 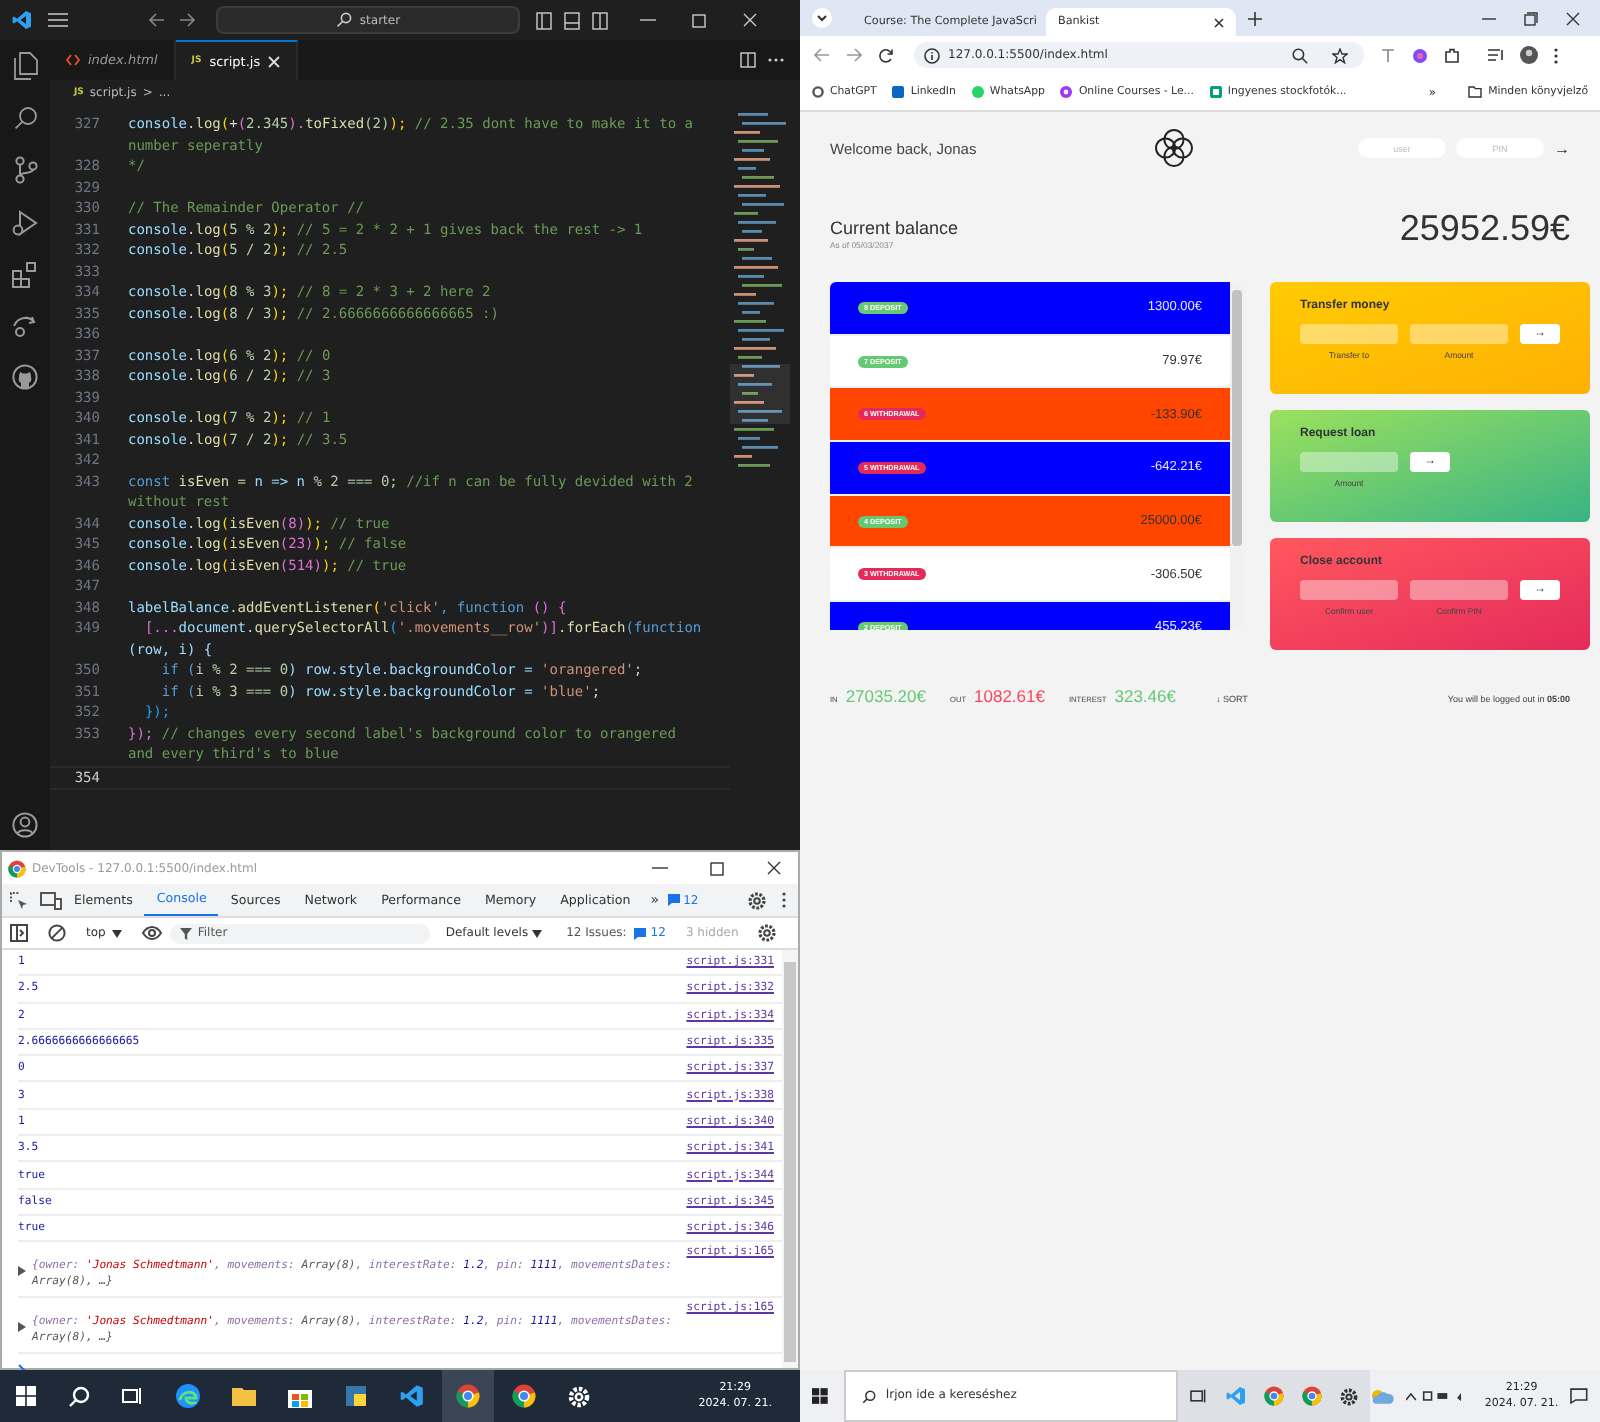 I want to click on layout-icon, so click(x=574, y=20).